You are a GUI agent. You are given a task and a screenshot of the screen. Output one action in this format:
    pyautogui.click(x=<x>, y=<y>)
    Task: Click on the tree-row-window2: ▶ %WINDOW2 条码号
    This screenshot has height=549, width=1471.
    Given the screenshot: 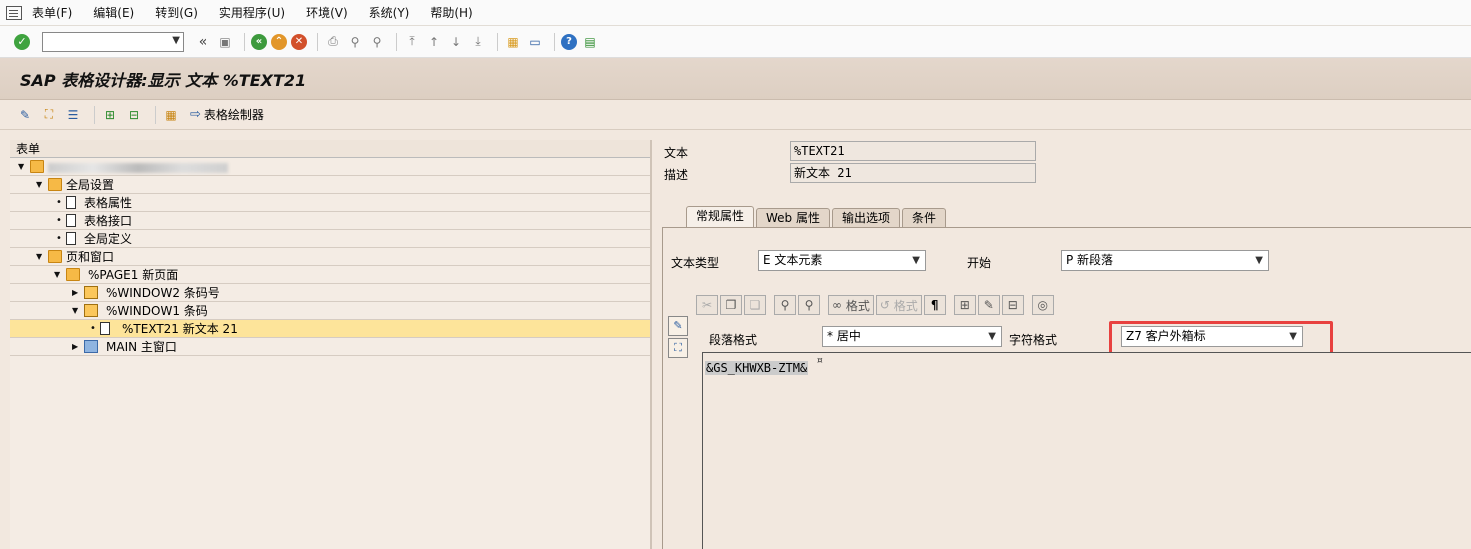 What is the action you would take?
    pyautogui.click(x=330, y=293)
    